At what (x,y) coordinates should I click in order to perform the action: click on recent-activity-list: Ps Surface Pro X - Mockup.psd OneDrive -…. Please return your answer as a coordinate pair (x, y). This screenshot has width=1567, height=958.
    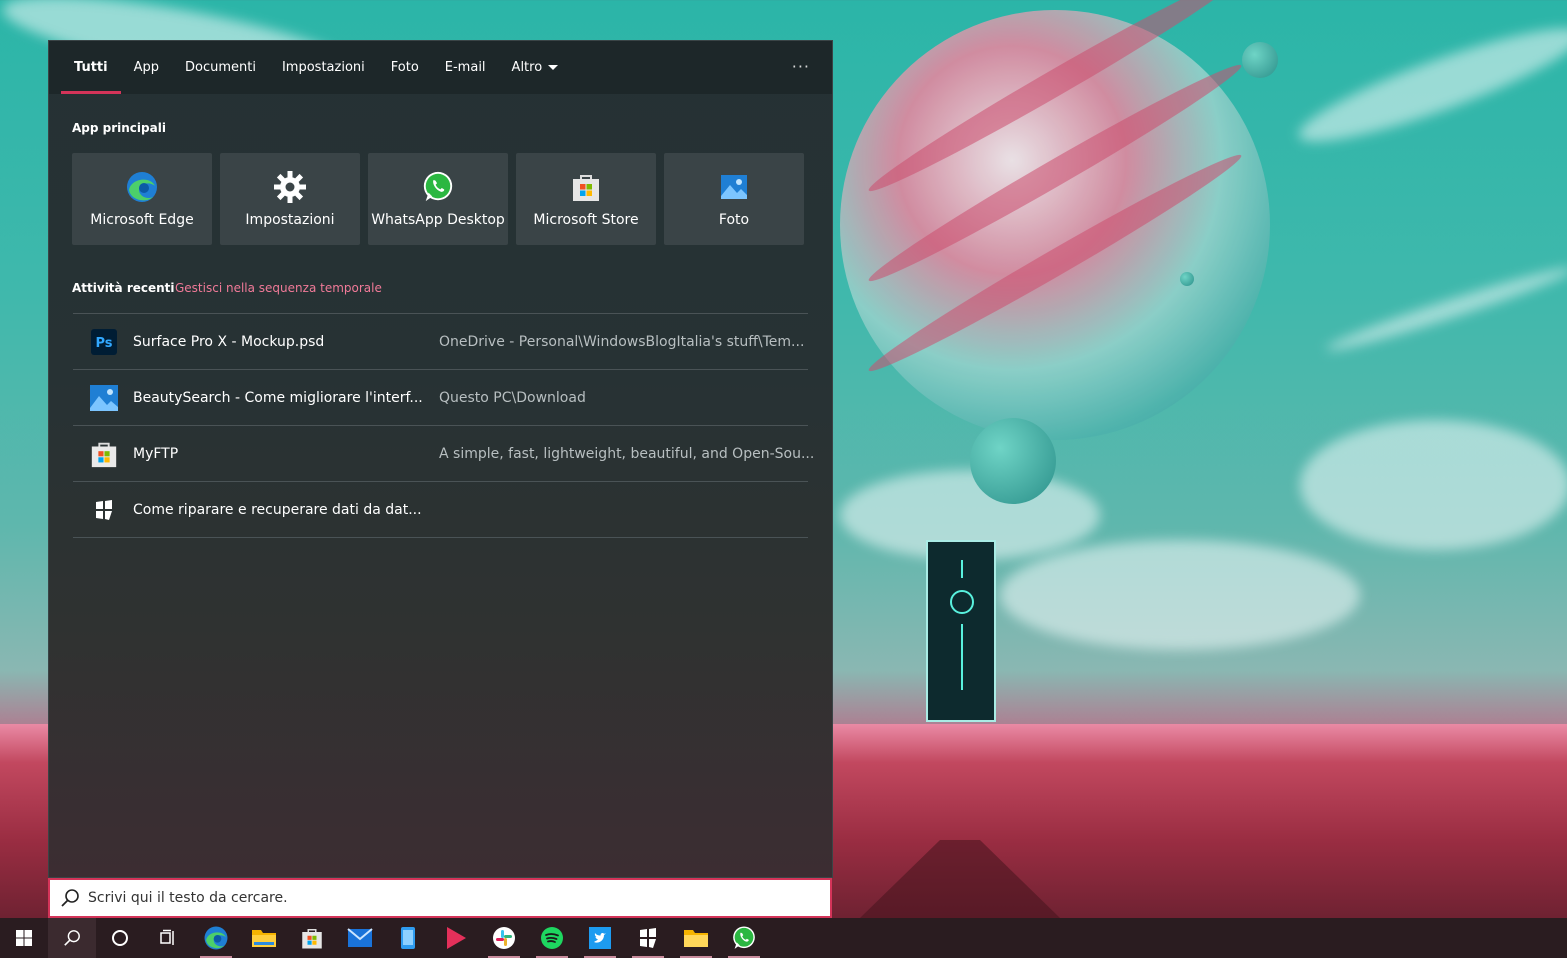
    Looking at the image, I should click on (443, 425).